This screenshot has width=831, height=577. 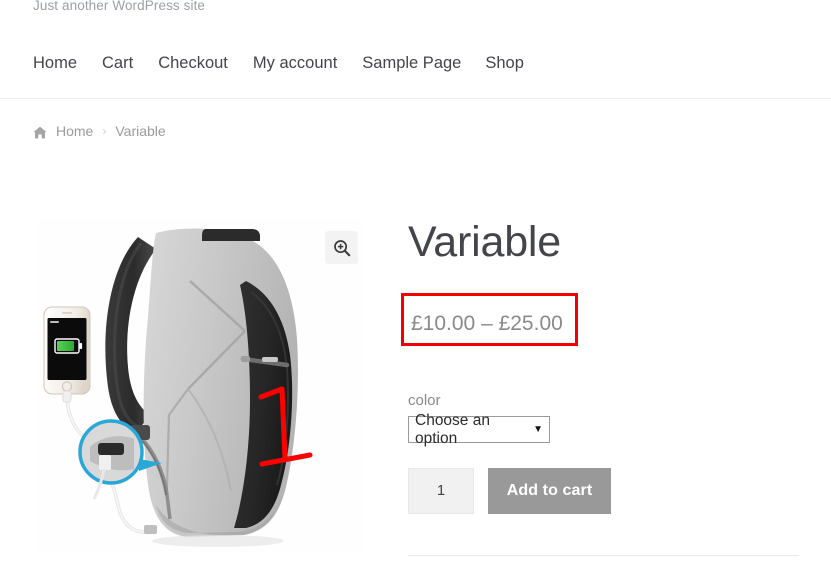 What do you see at coordinates (307, 63) in the screenshot?
I see `nav-item-my-account: My account` at bounding box center [307, 63].